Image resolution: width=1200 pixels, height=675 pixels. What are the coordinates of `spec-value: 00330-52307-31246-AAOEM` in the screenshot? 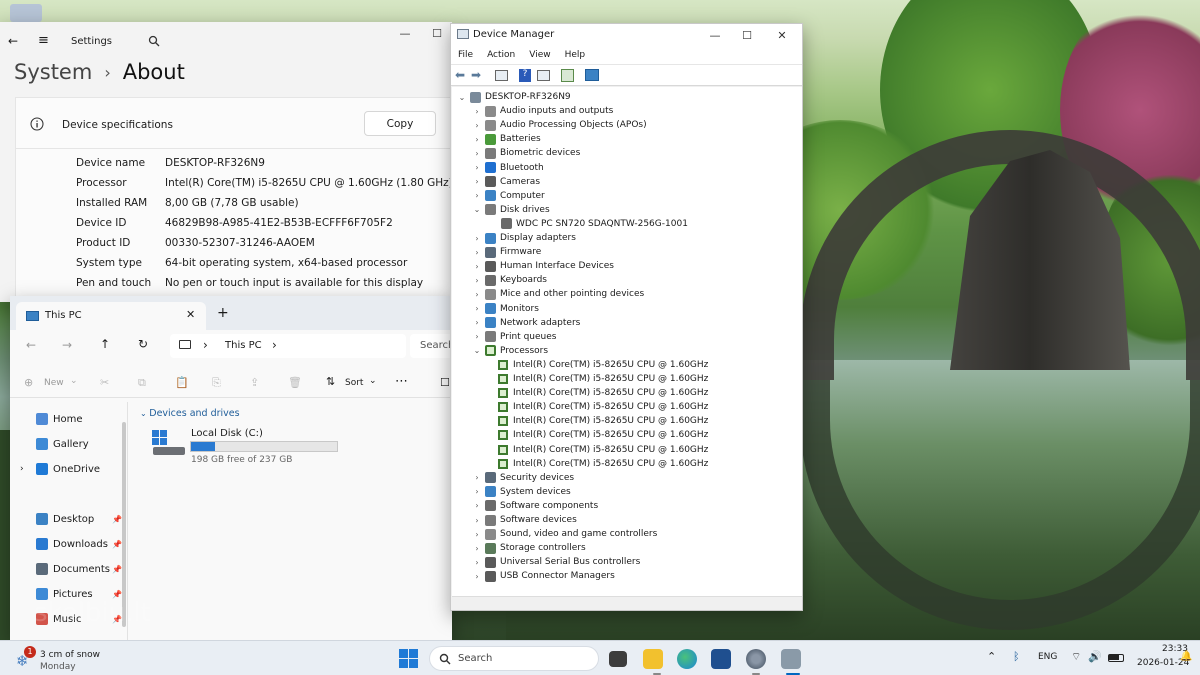 It's located at (240, 243).